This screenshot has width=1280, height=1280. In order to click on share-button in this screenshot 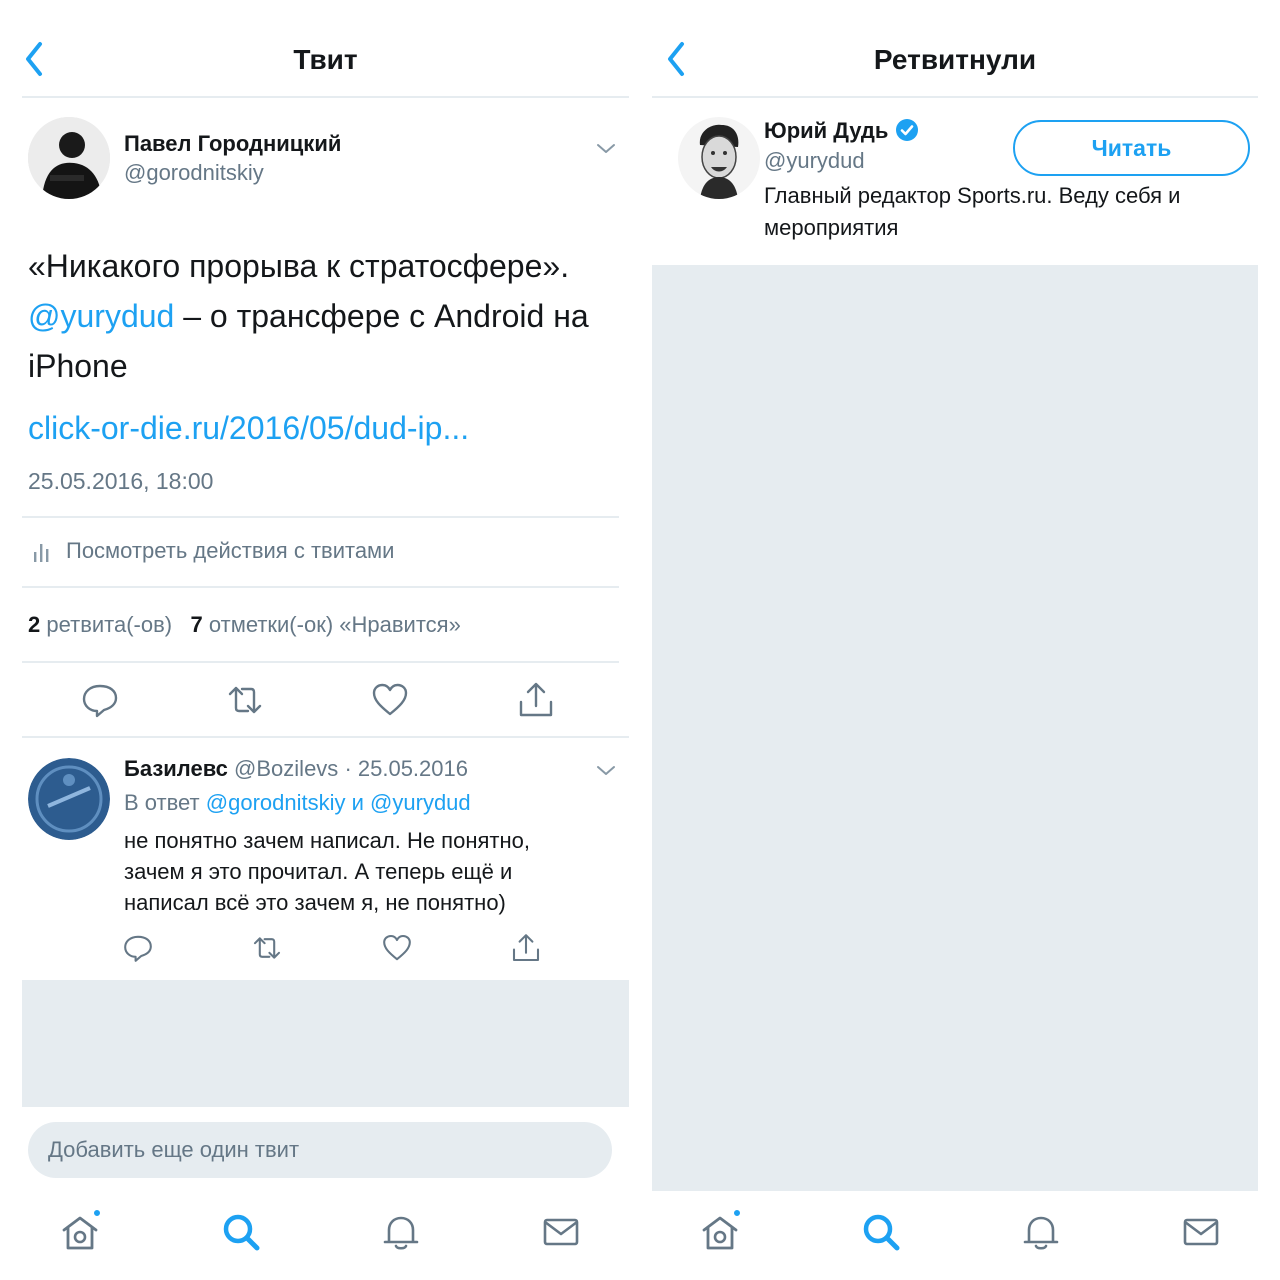, I will do `click(536, 700)`.